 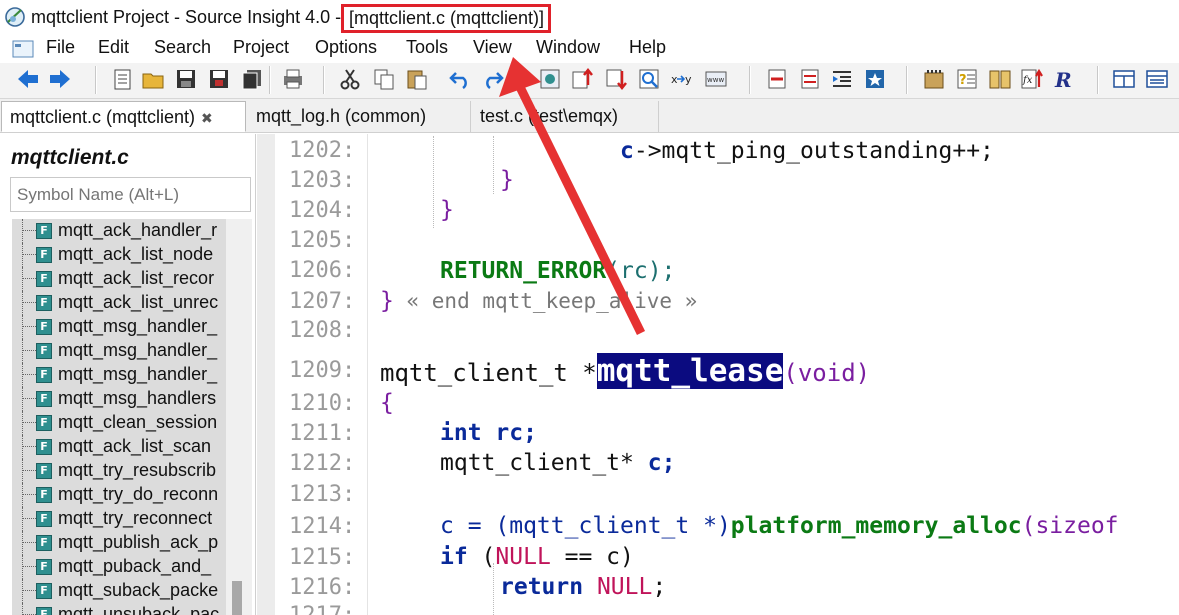 I want to click on cut-icon, so click(x=350, y=79).